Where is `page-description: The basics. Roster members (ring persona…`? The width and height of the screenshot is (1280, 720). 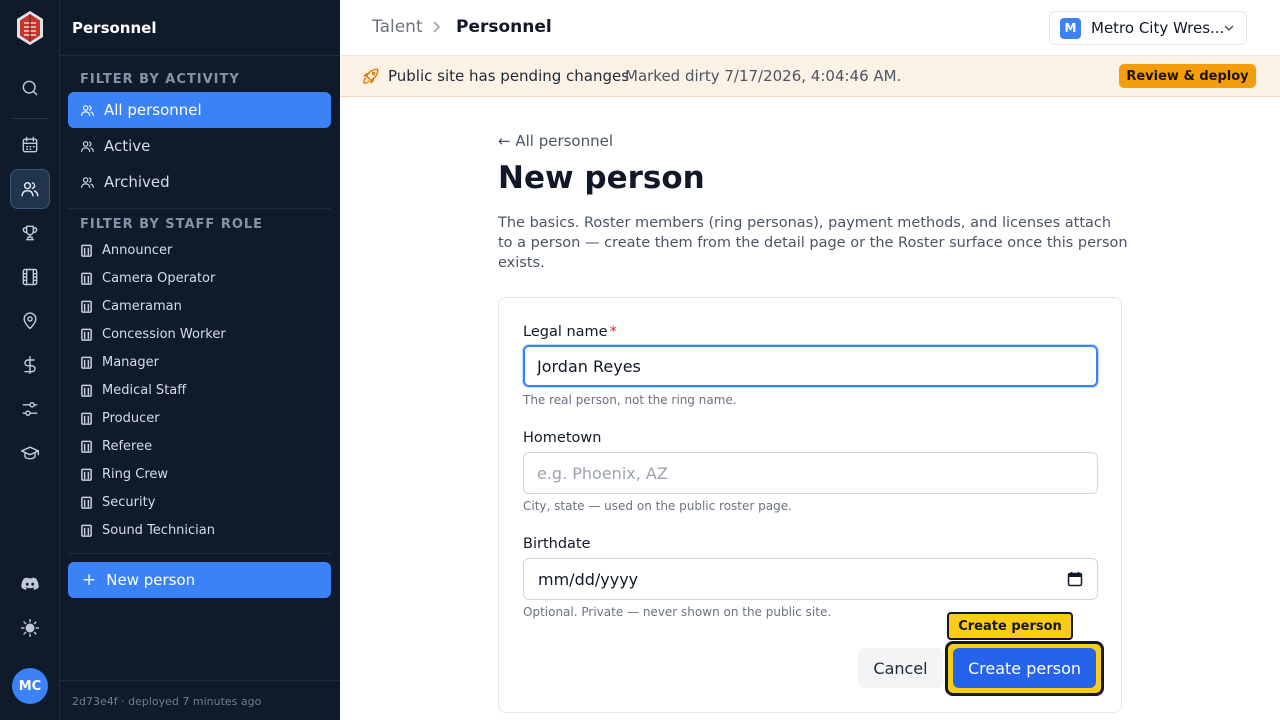 page-description: The basics. Roster members (ring persona… is located at coordinates (813, 243).